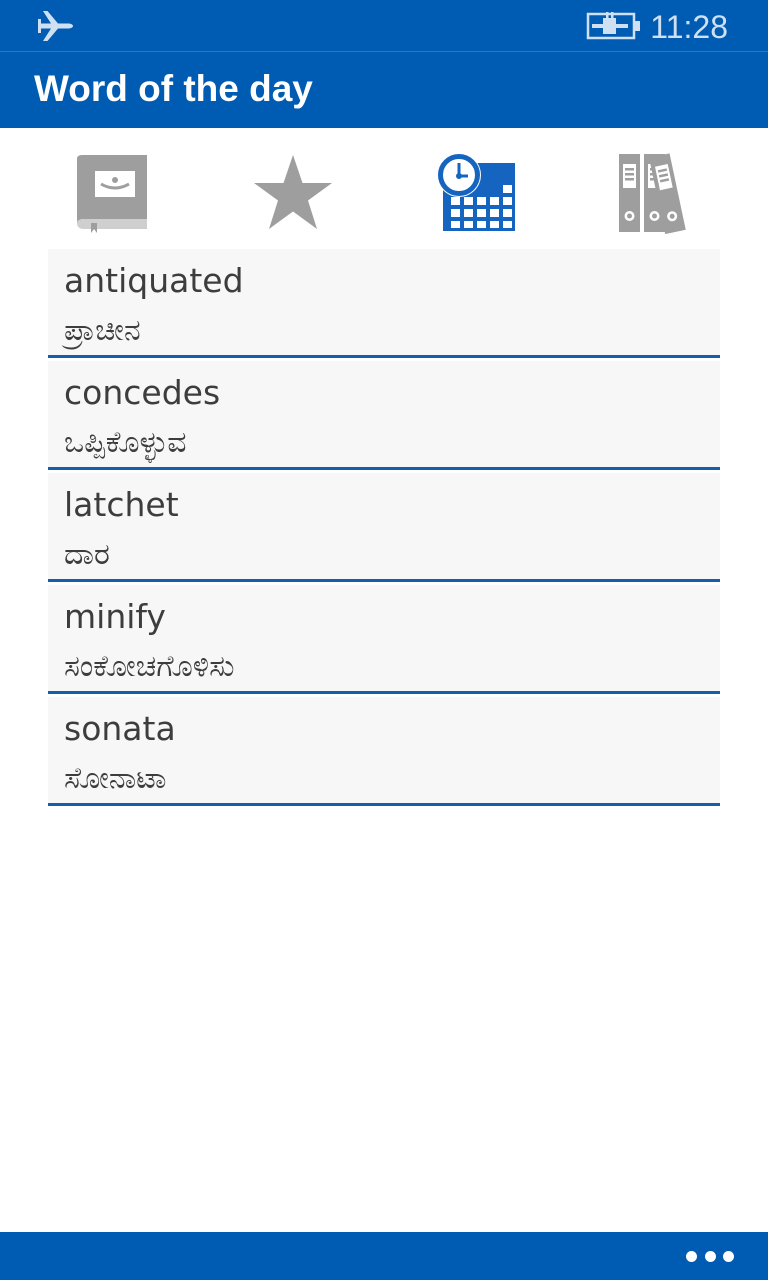 Image resolution: width=768 pixels, height=1280 pixels. What do you see at coordinates (384, 303) in the screenshot?
I see `list-item: antiquated ಪ್ರಾಚೀನ` at bounding box center [384, 303].